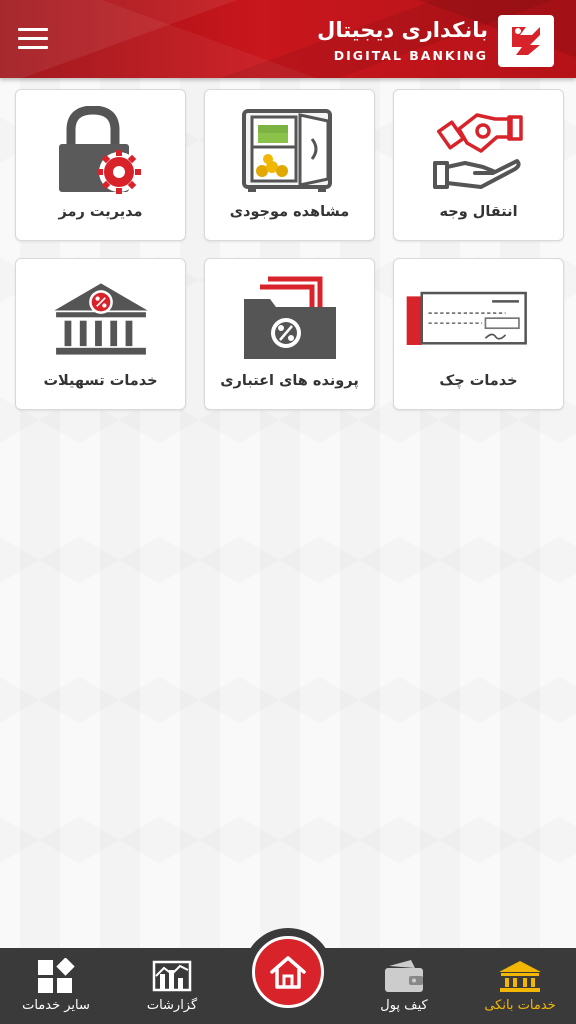  Describe the element at coordinates (100, 212) in the screenshot. I see `service-label: مدیریت رمز` at that location.